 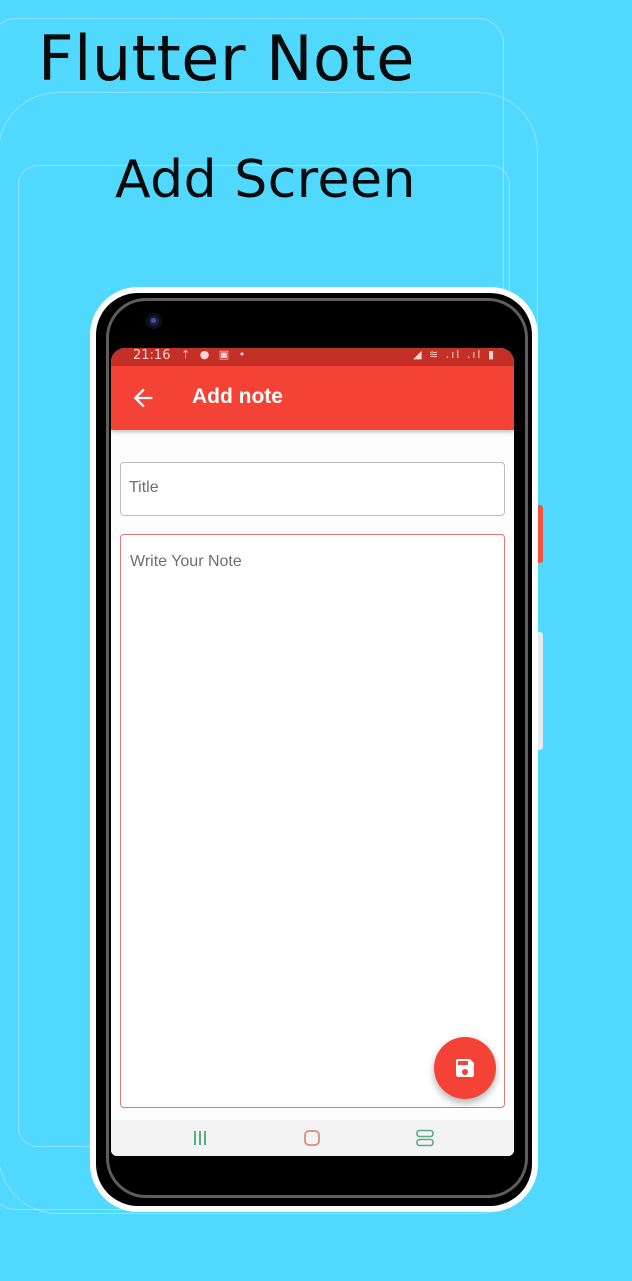 I want to click on app-bar: Add note, so click(x=312, y=398).